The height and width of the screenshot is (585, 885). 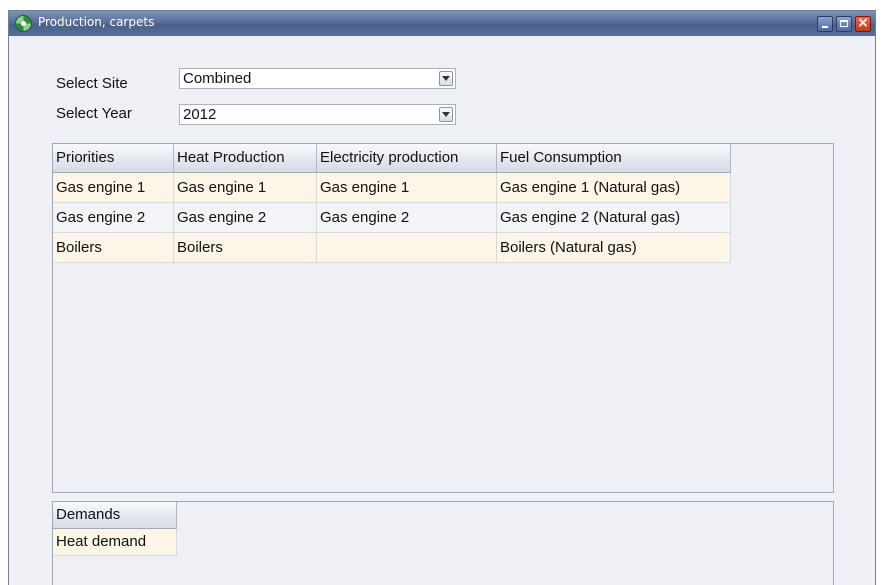 I want to click on close-icon: ×, so click(x=863, y=23).